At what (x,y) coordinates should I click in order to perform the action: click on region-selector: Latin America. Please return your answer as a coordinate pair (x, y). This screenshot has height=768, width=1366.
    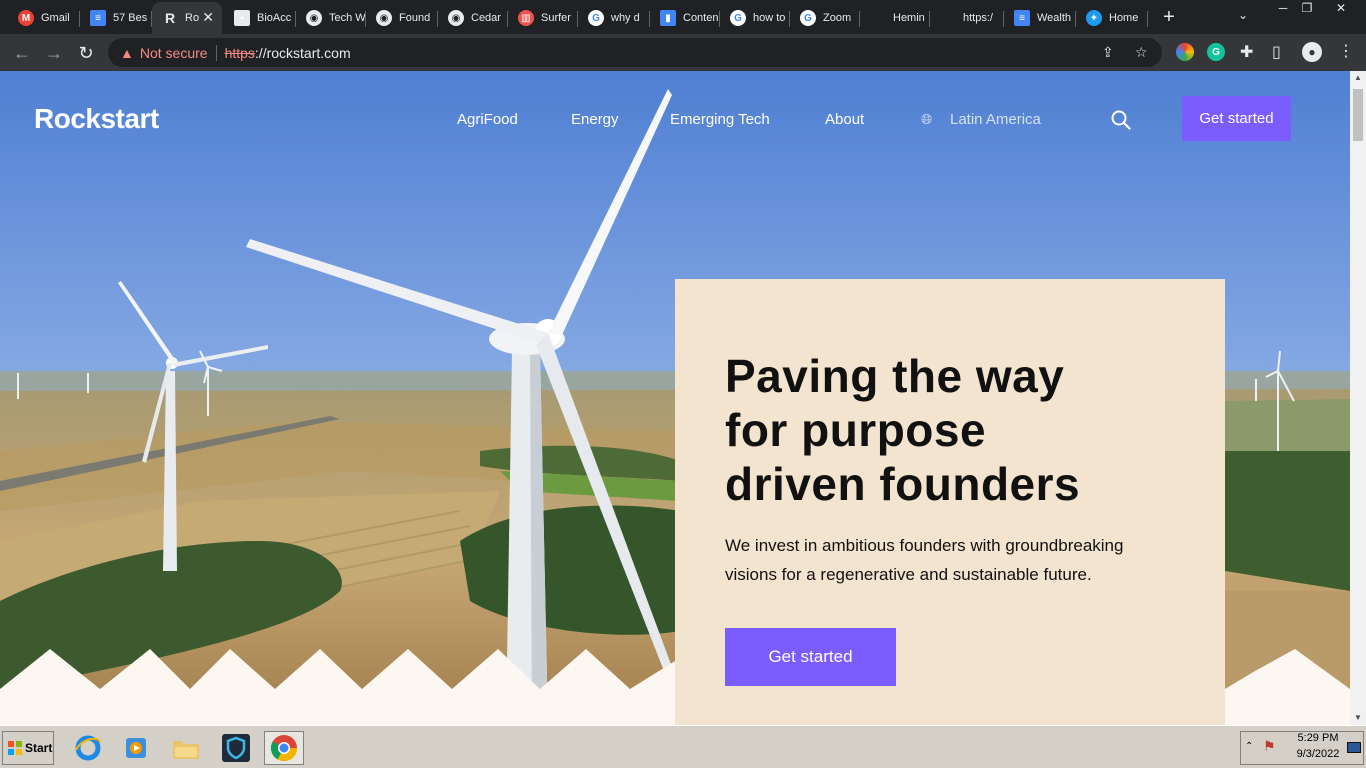
    Looking at the image, I should click on (995, 119).